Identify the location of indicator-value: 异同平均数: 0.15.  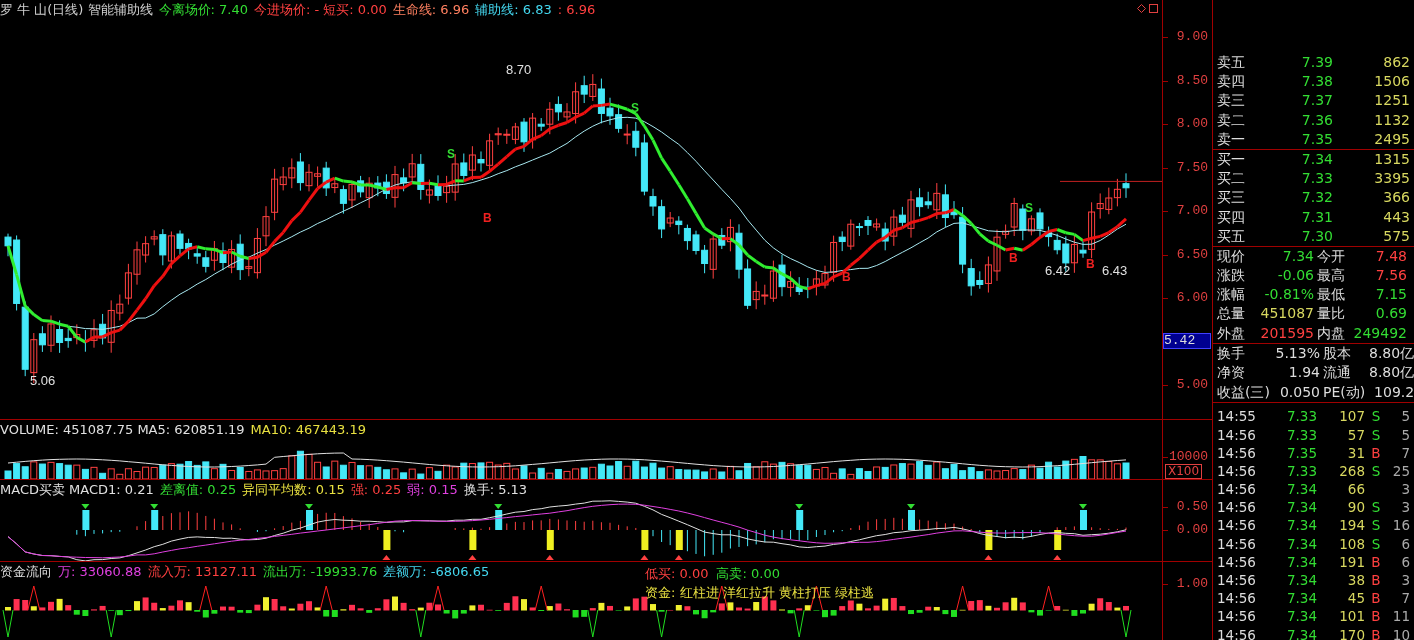
(293, 489).